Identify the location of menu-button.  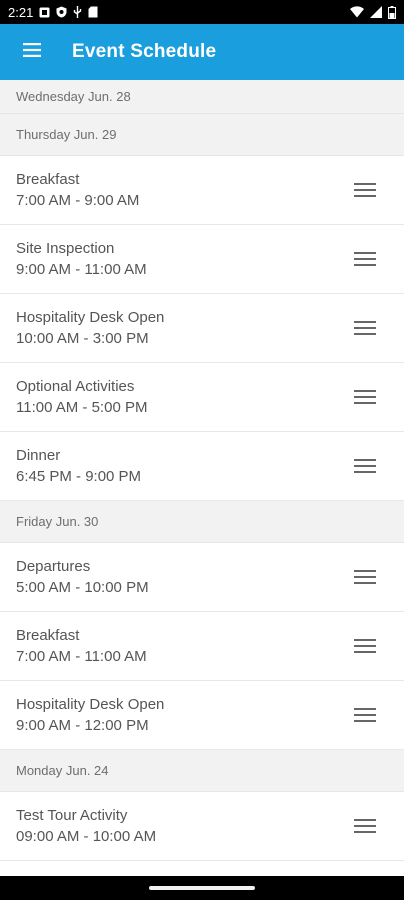
(32, 52).